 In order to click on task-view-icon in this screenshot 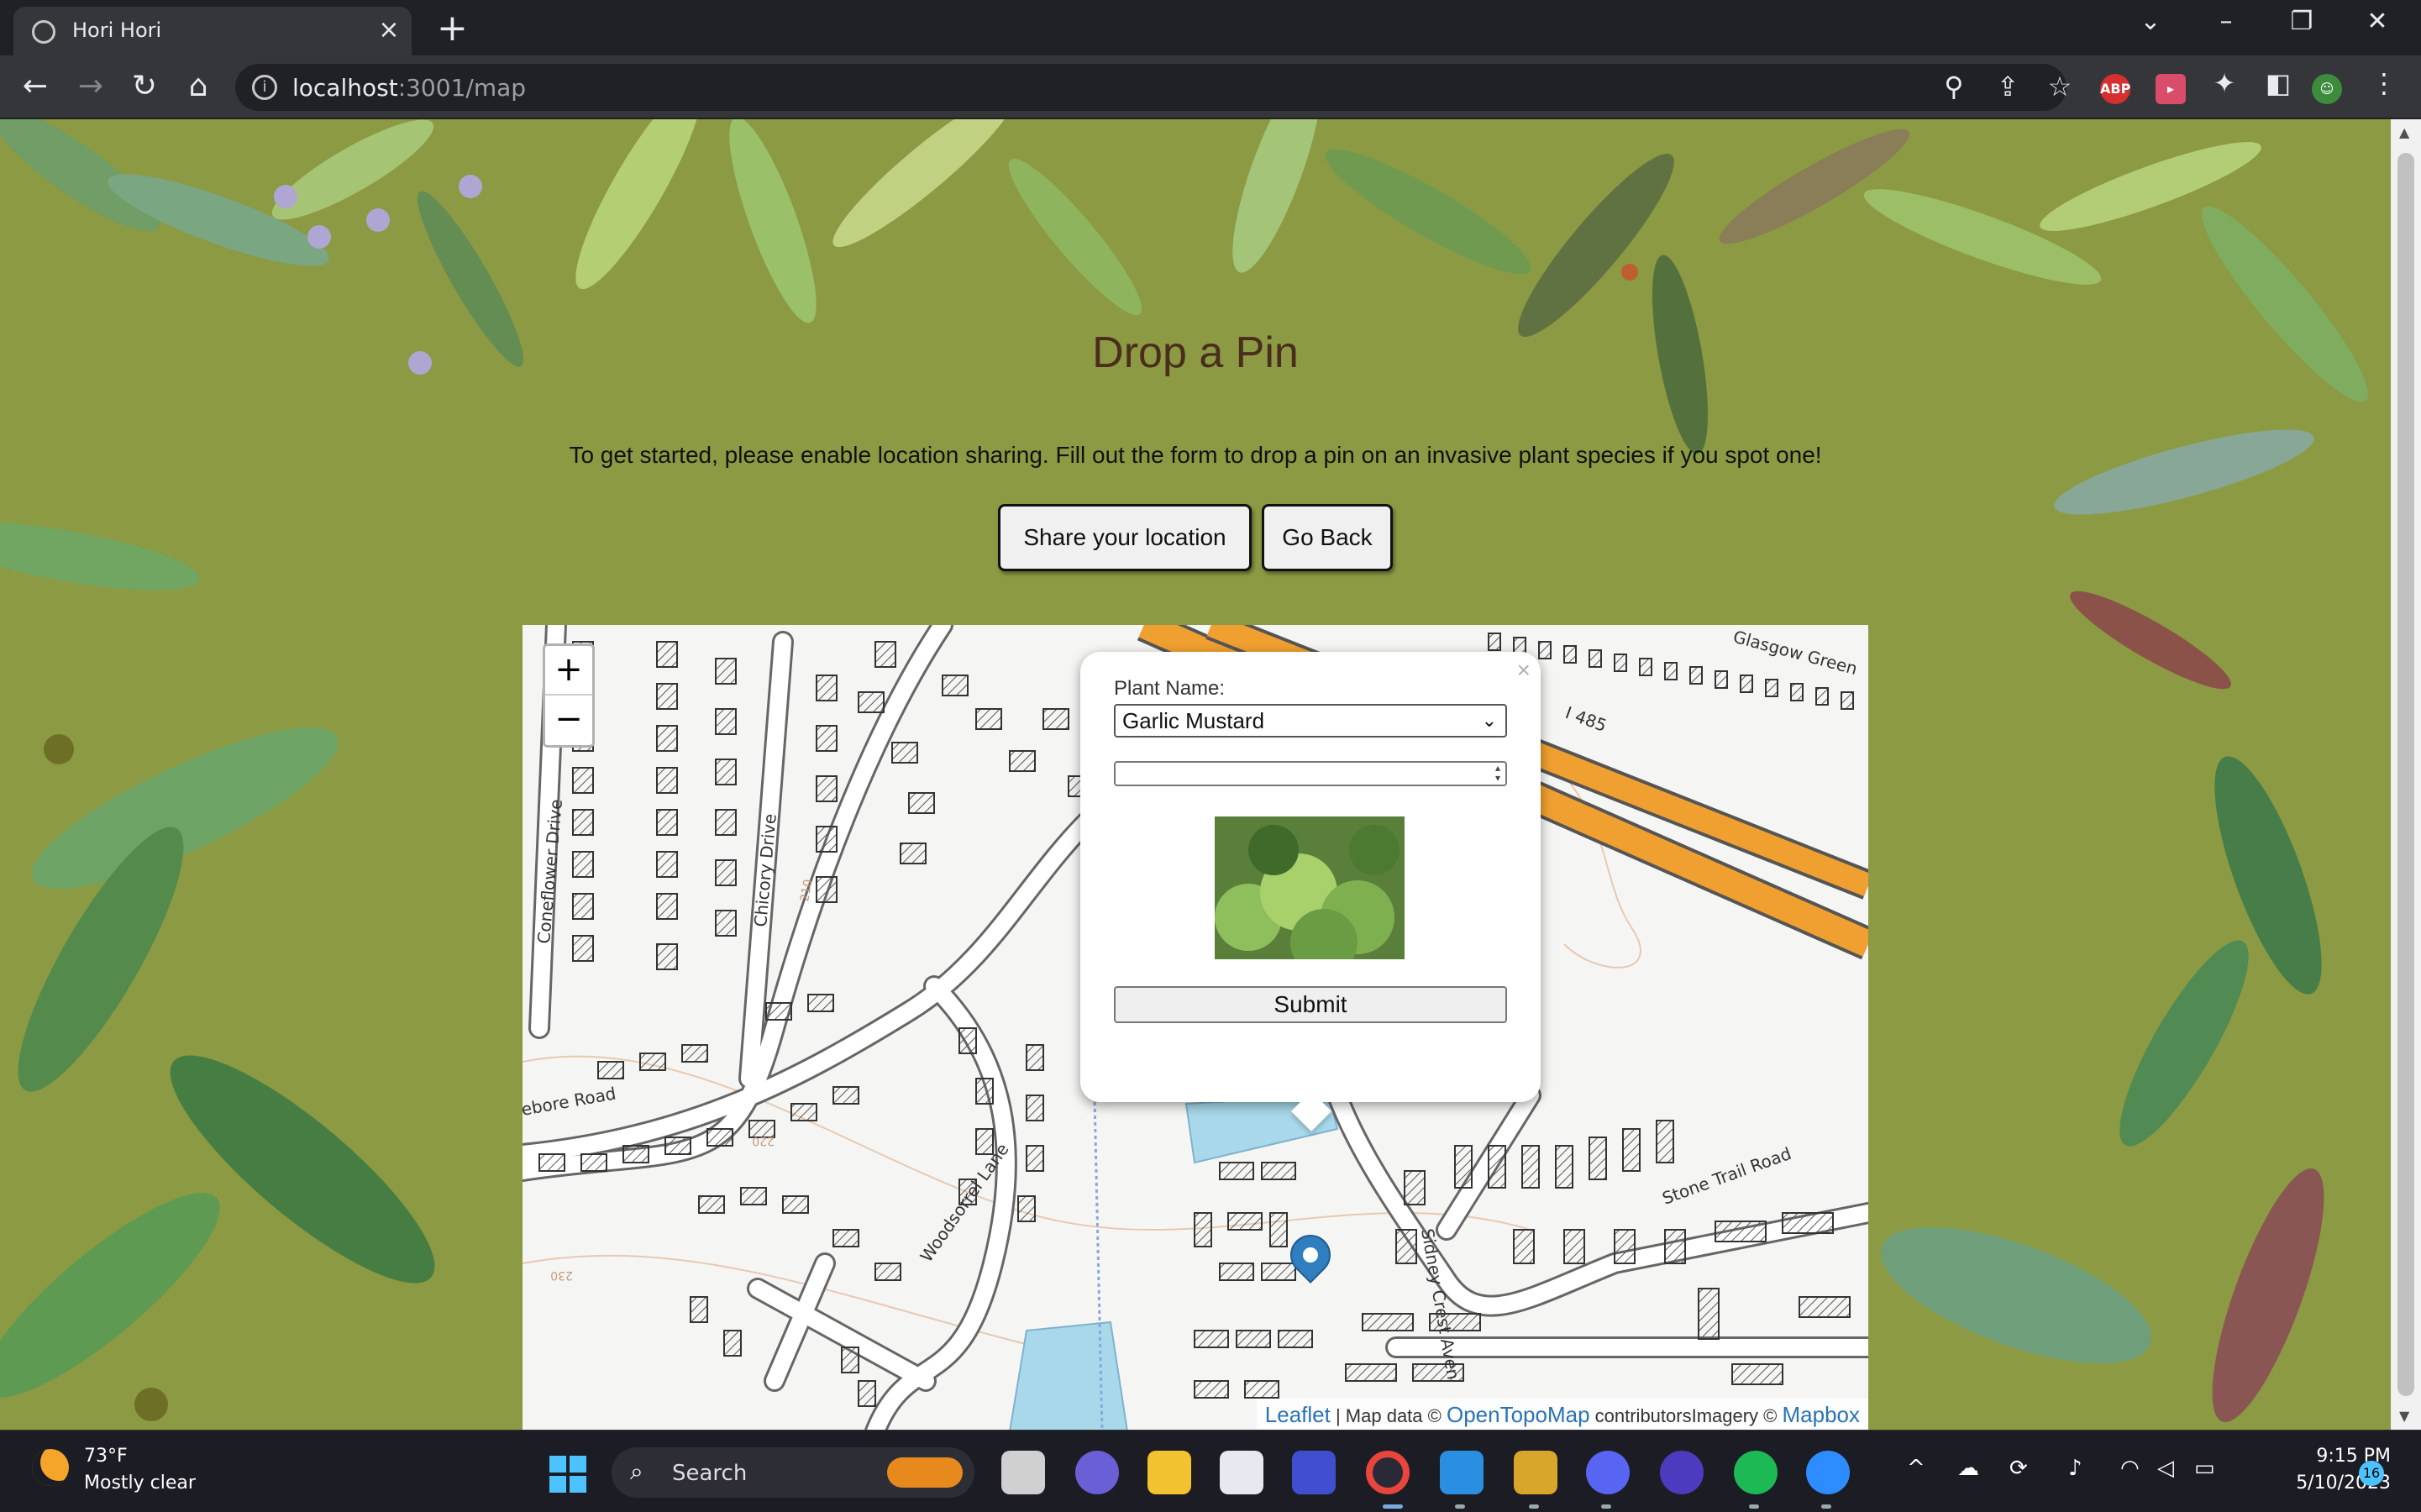, I will do `click(1023, 1472)`.